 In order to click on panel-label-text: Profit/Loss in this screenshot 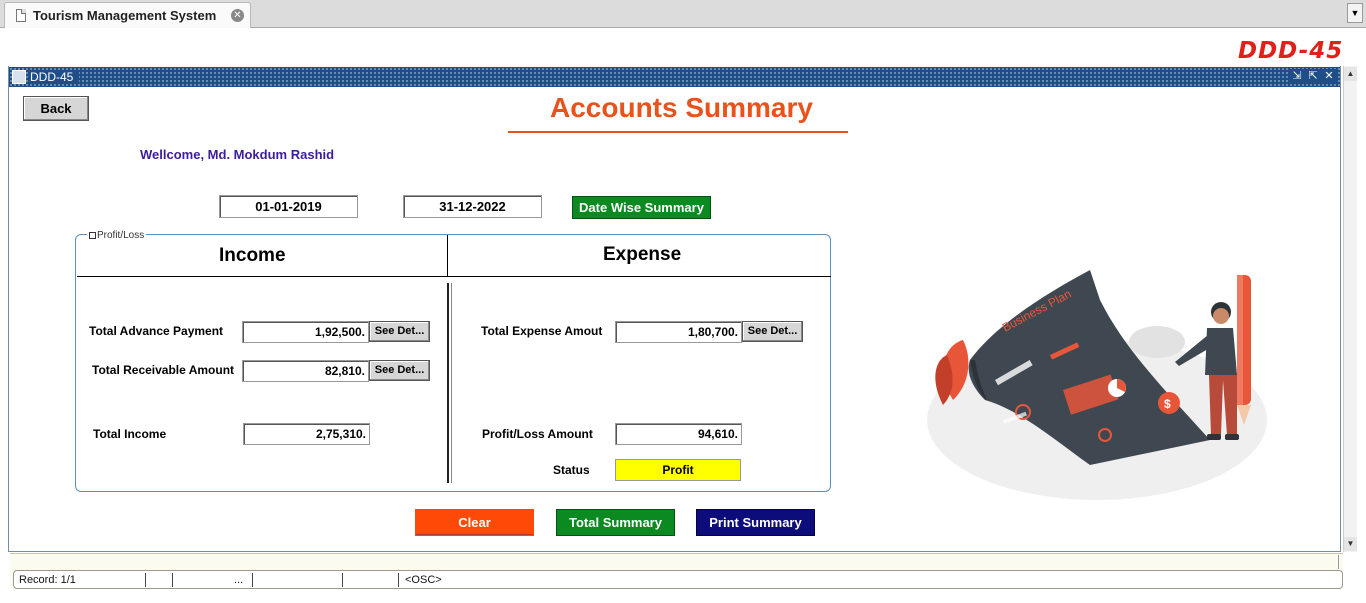, I will do `click(121, 235)`.